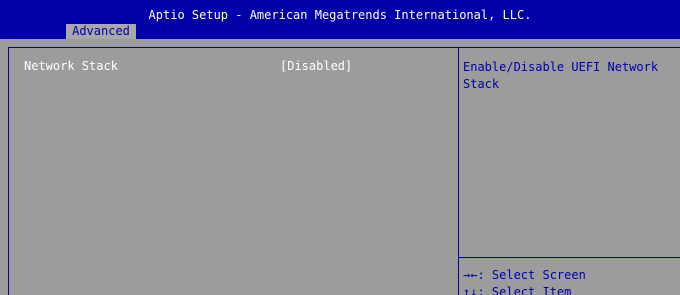  What do you see at coordinates (470, 290) in the screenshot?
I see `arrow-up-down-icon: ↑↓` at bounding box center [470, 290].